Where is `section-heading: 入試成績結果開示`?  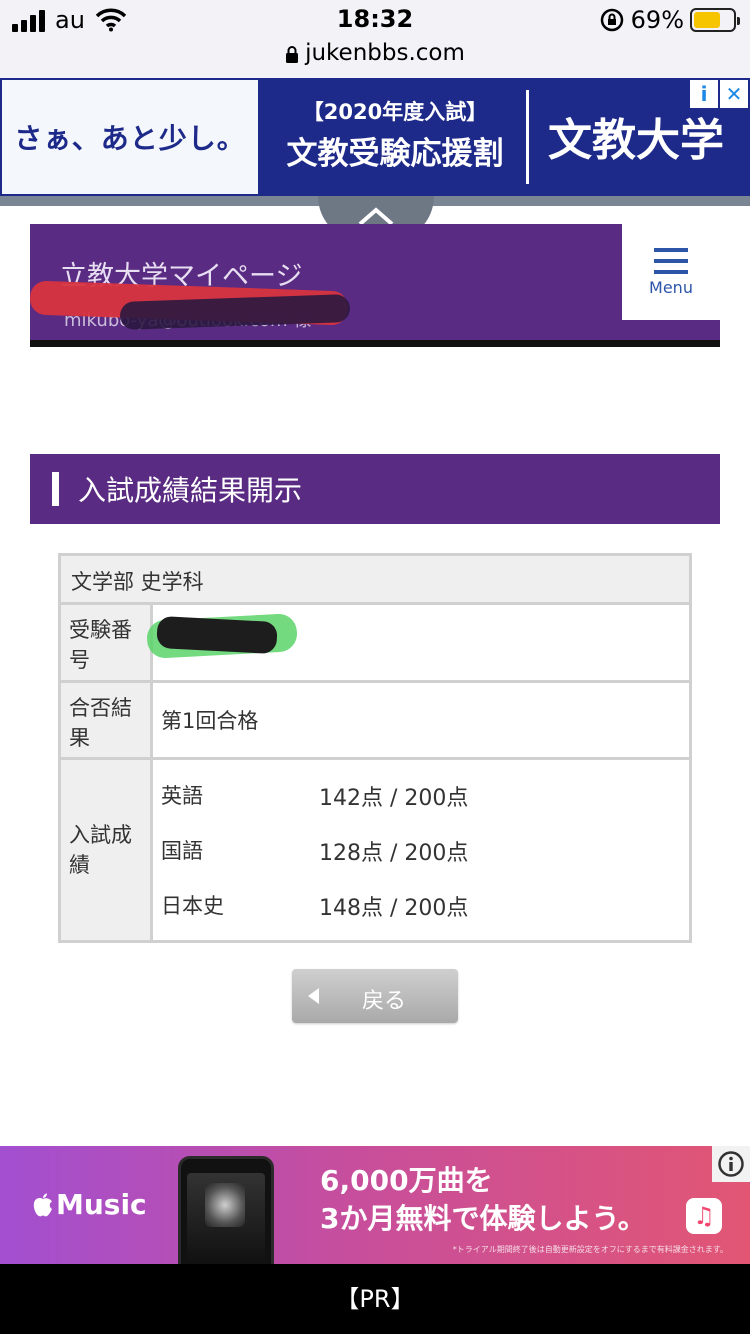 section-heading: 入試成績結果開示 is located at coordinates (375, 489).